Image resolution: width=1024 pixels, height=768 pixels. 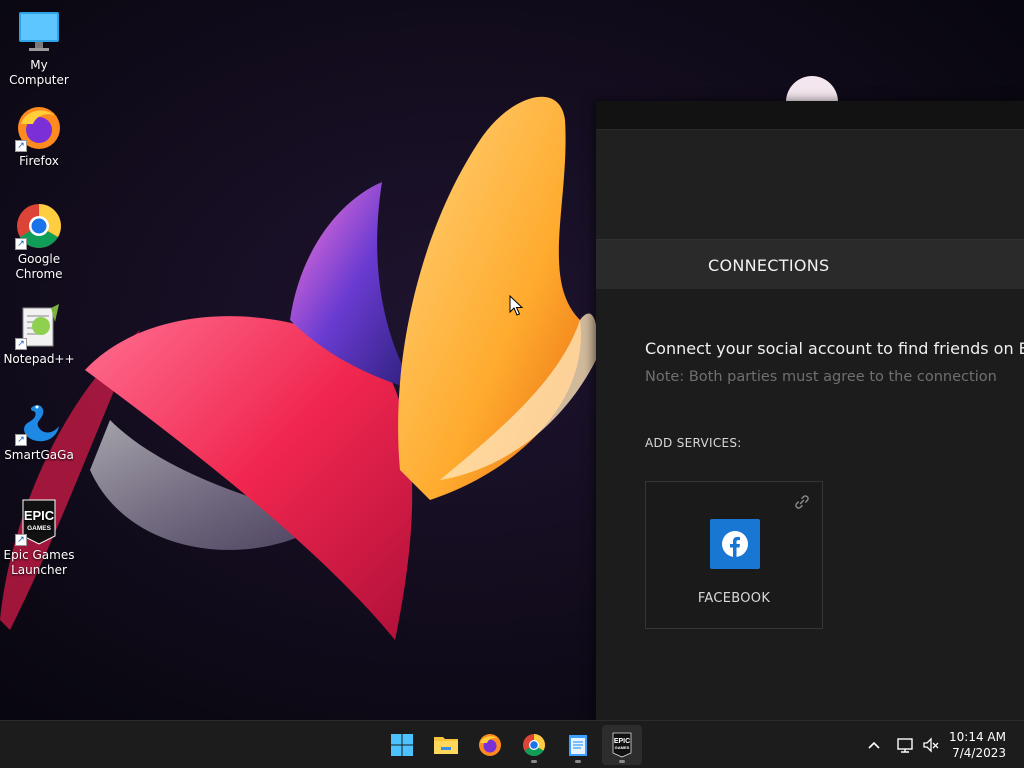 What do you see at coordinates (874, 745) in the screenshot?
I see `chevron-up-icon` at bounding box center [874, 745].